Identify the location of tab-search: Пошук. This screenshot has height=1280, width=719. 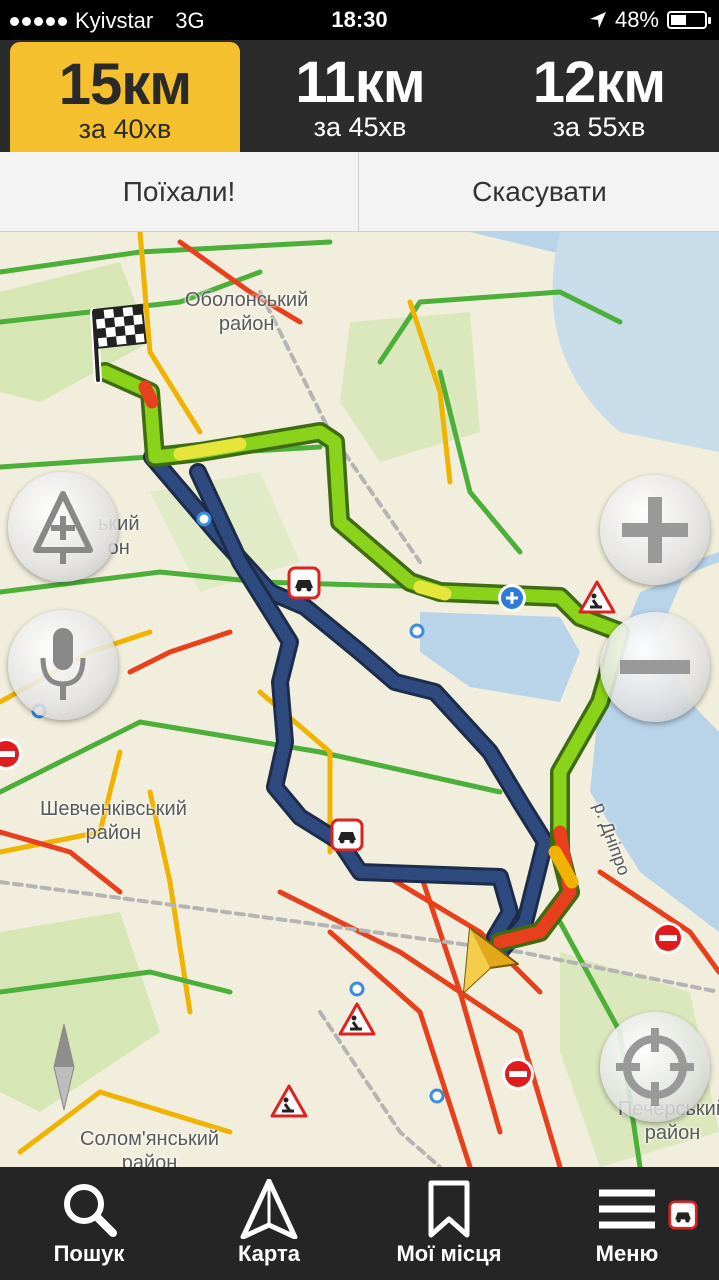
(89, 1223).